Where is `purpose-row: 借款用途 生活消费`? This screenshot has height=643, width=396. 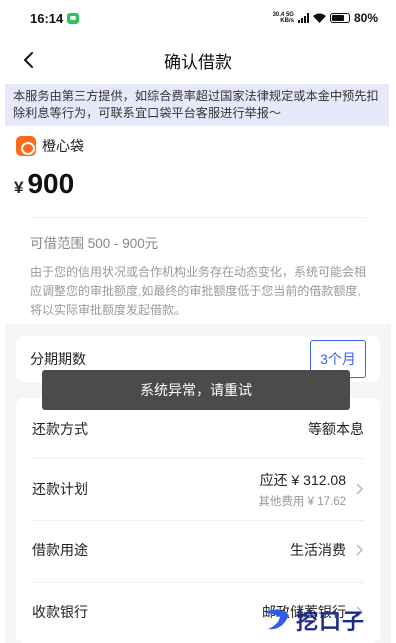 purpose-row: 借款用途 生活消费 is located at coordinates (198, 550).